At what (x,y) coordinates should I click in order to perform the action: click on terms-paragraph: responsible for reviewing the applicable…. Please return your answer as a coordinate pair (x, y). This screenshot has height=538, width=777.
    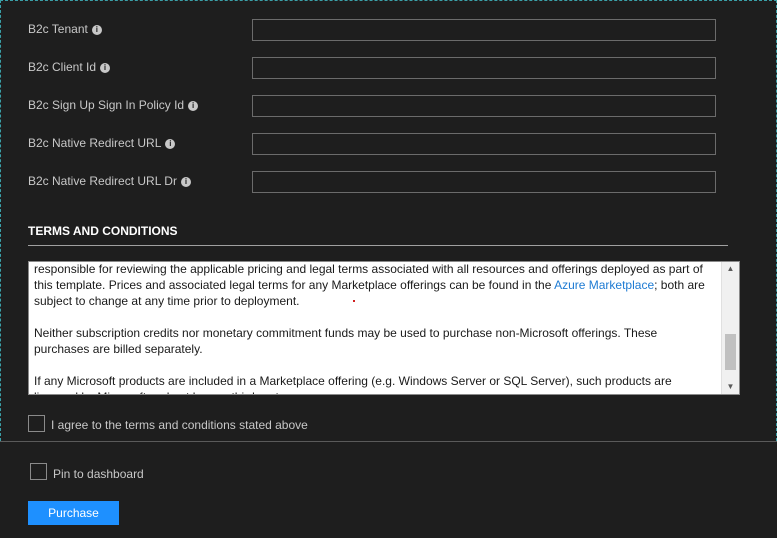
    Looking at the image, I should click on (369, 285).